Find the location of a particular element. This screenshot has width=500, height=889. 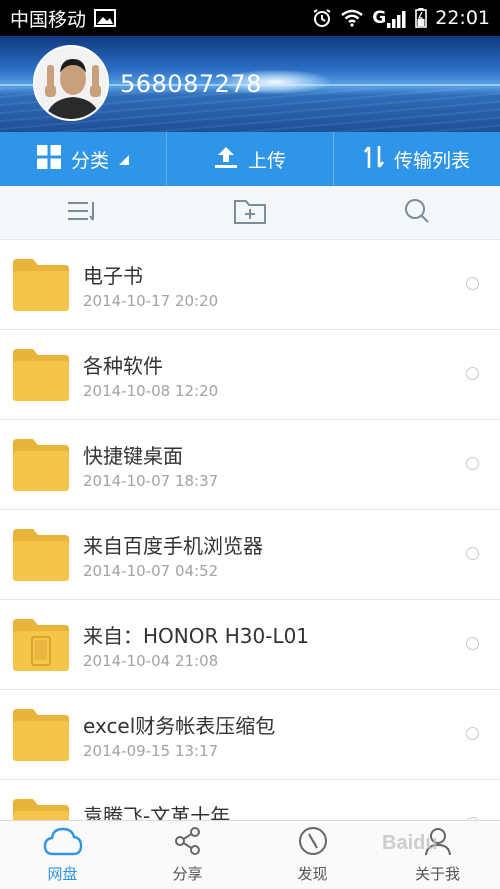

file-row: 来自百度手机浏览器 2014-10-07 04:52 is located at coordinates (250, 555).